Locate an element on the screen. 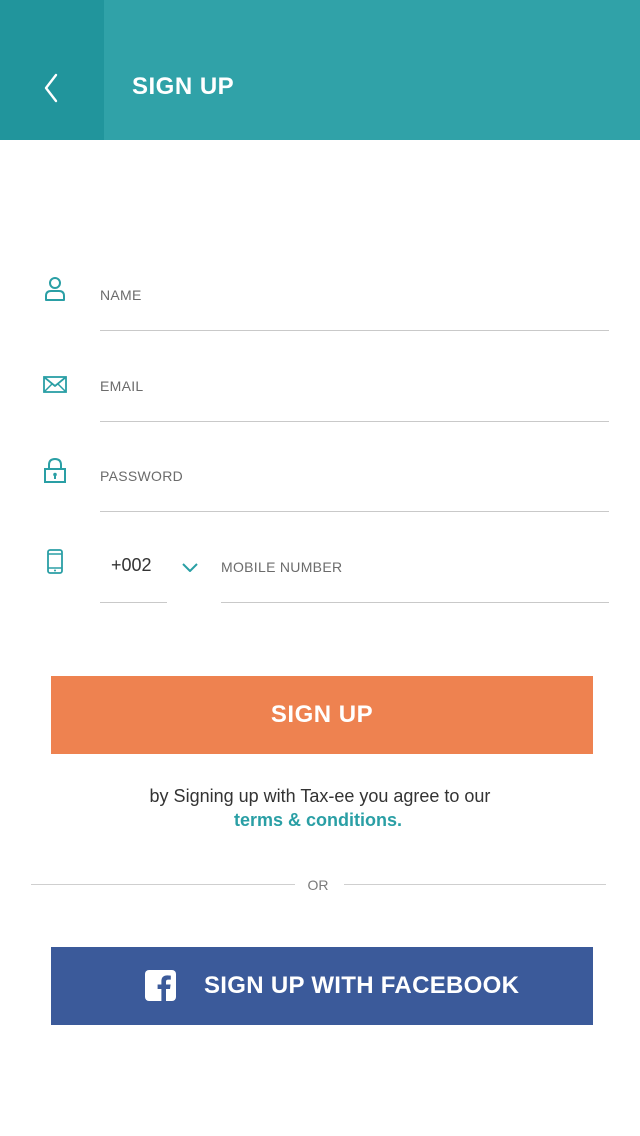 The height and width of the screenshot is (1136, 640). page-title: SIGN UP is located at coordinates (183, 86).